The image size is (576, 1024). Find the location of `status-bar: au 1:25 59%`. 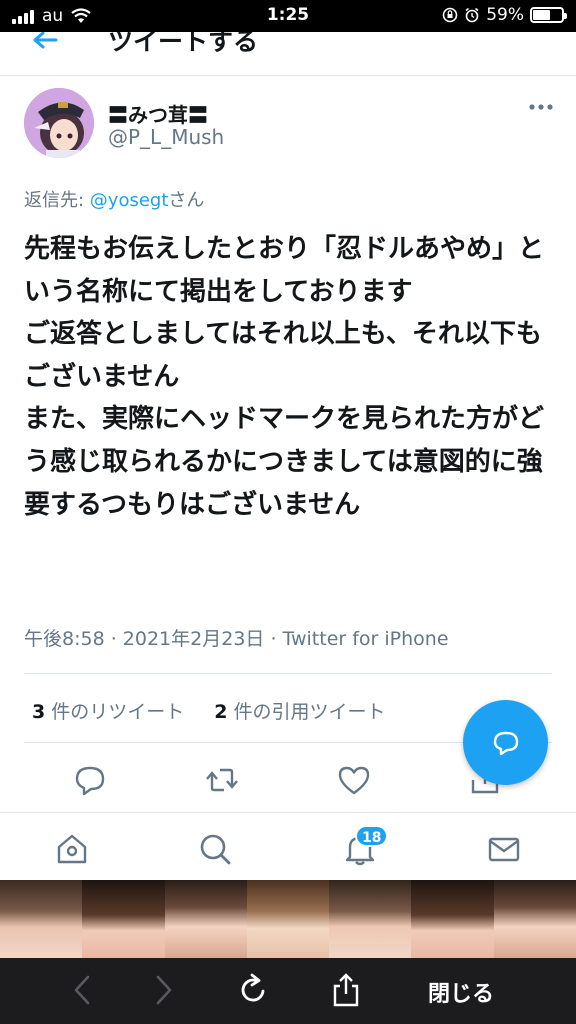

status-bar: au 1:25 59% is located at coordinates (288, 16).